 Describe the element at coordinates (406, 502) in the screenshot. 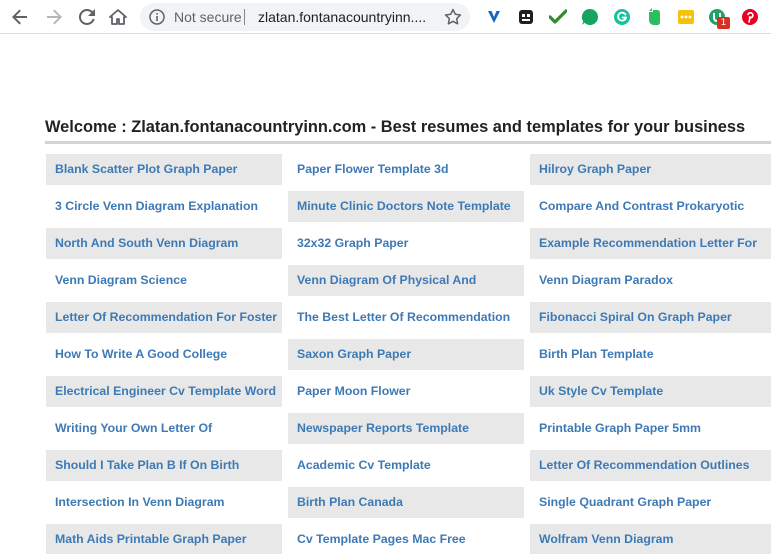

I see `link-item: Birth Plan Canada` at that location.